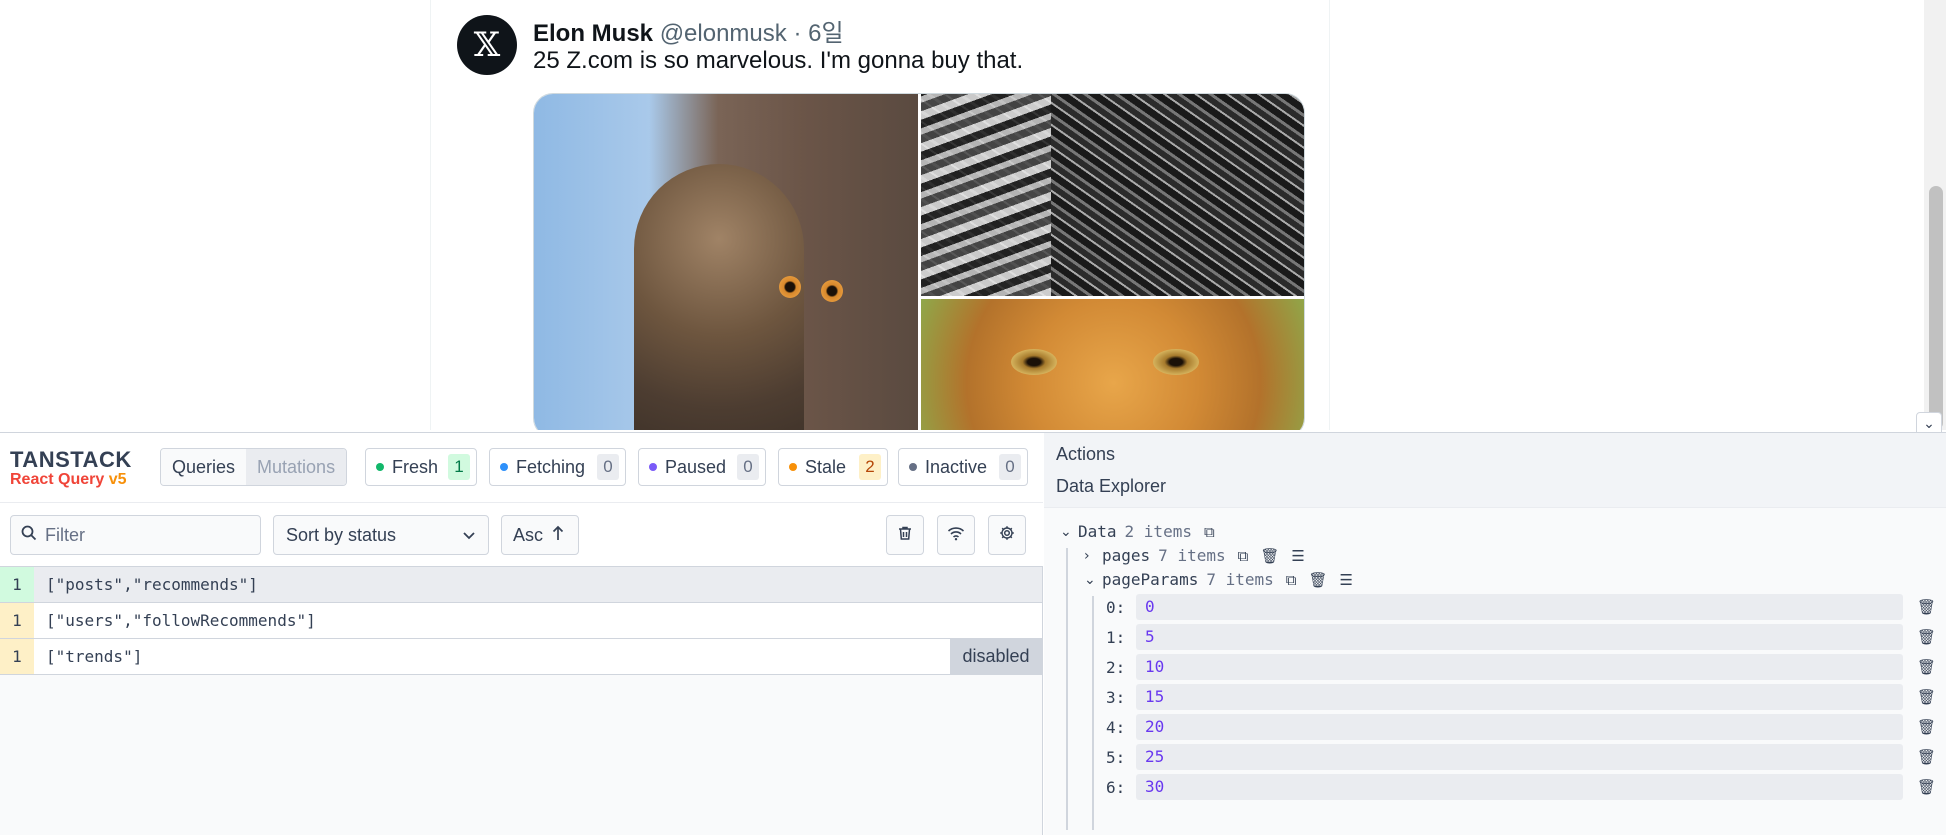 The width and height of the screenshot is (1946, 835). I want to click on settings-button, so click(1007, 535).